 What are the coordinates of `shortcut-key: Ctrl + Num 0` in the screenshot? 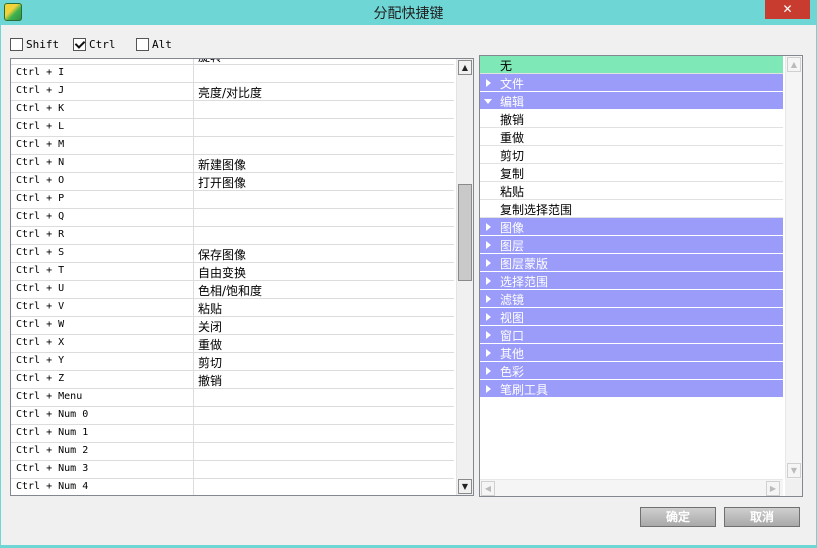 It's located at (52, 414).